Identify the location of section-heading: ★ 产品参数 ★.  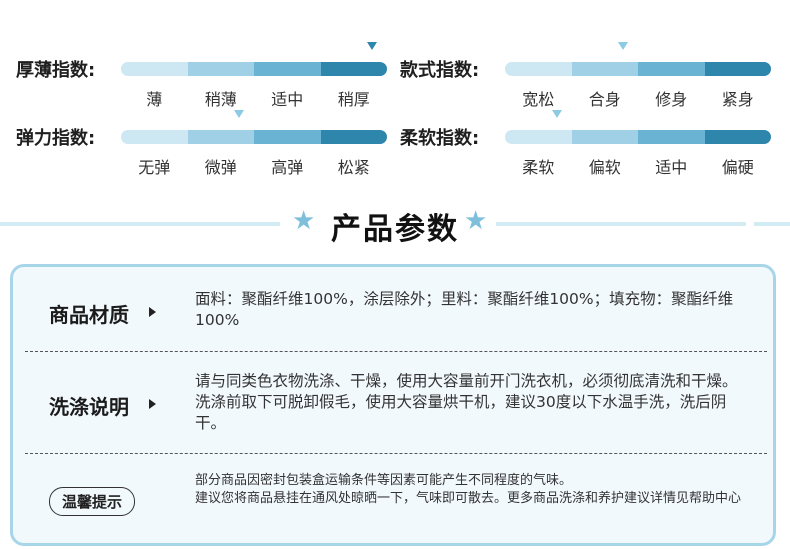
(395, 224).